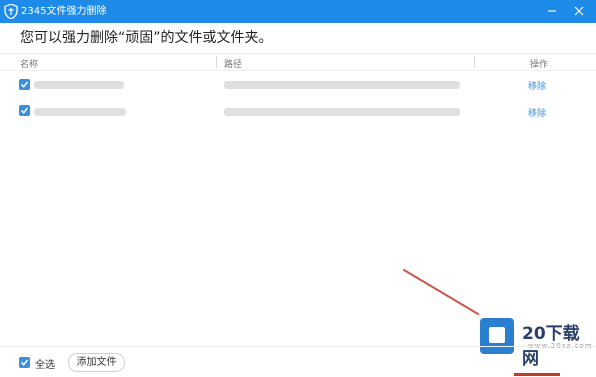 This screenshot has height=377, width=596. Describe the element at coordinates (298, 62) in the screenshot. I see `table-header: 名称 路径 操作` at that location.